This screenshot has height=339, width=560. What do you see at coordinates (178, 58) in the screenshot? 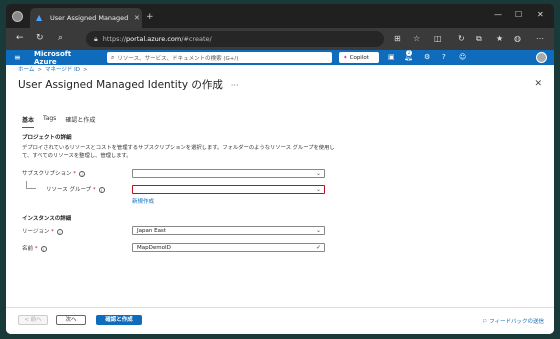
I see `search-placeholder: リソース、サービス、ドキュメントの検索 (G+/)` at bounding box center [178, 58].